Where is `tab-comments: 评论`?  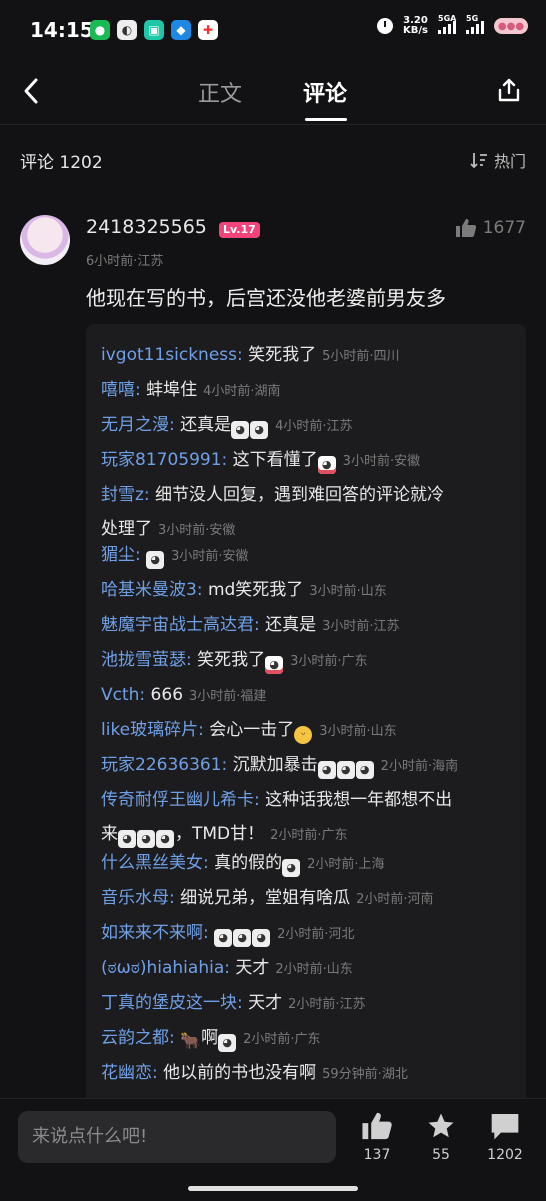
tab-comments: 评论 is located at coordinates (325, 92).